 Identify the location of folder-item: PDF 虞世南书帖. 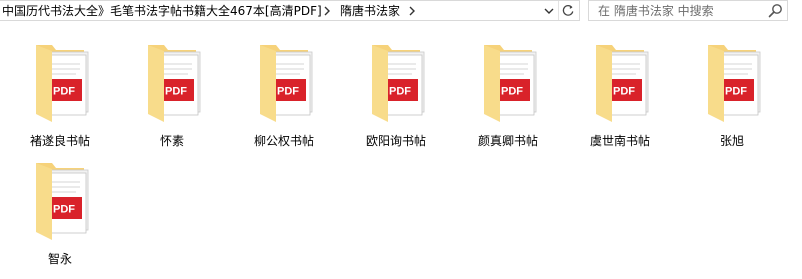
(620, 85).